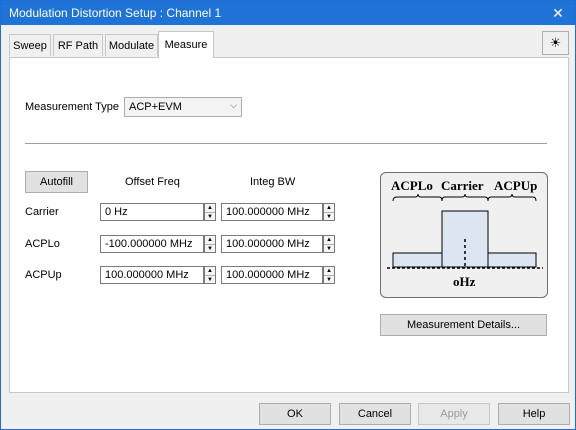 This screenshot has width=576, height=430. What do you see at coordinates (454, 414) in the screenshot?
I see `apply-button: Apply` at bounding box center [454, 414].